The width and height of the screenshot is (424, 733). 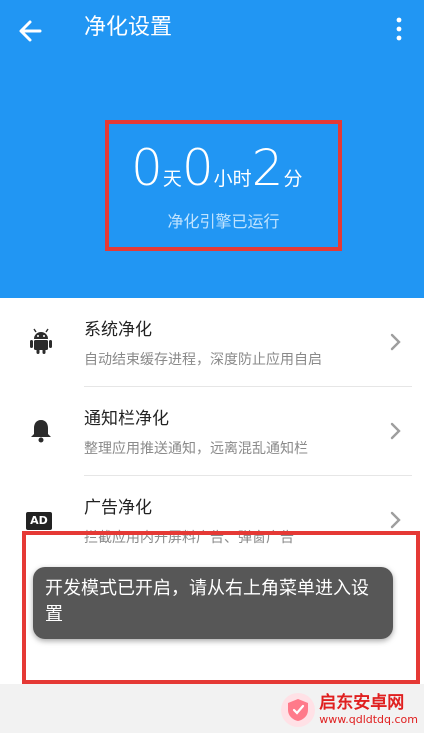 I want to click on overflow-menu-button, so click(x=399, y=29).